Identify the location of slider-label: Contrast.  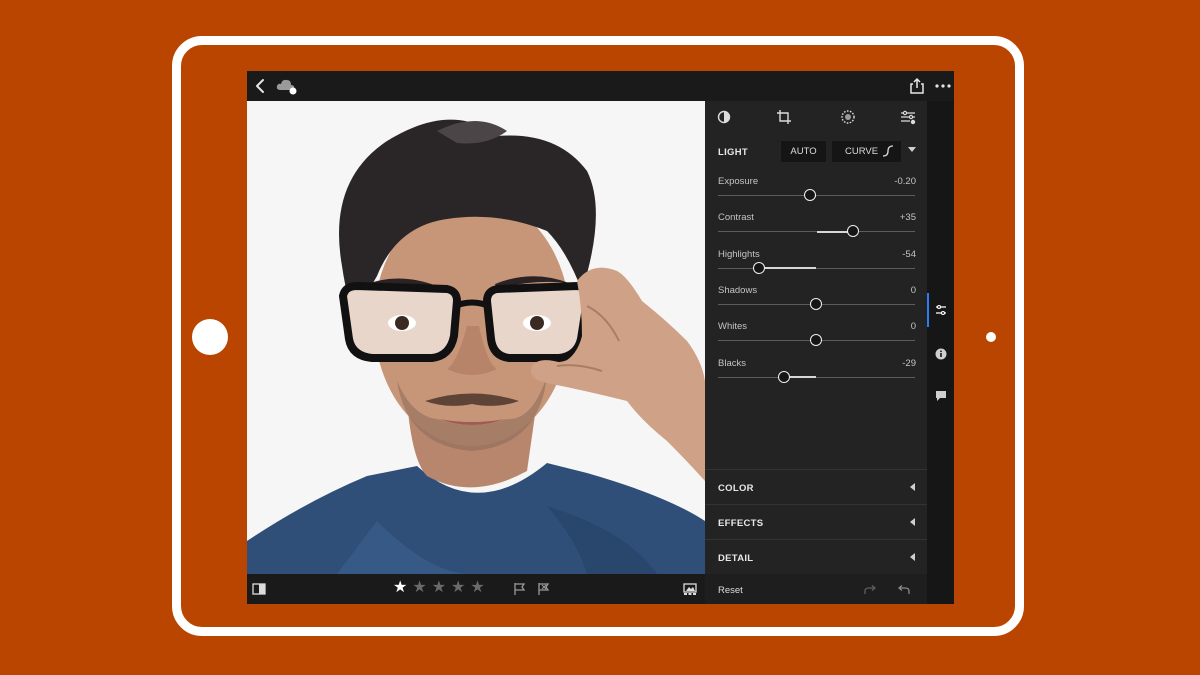
(736, 218).